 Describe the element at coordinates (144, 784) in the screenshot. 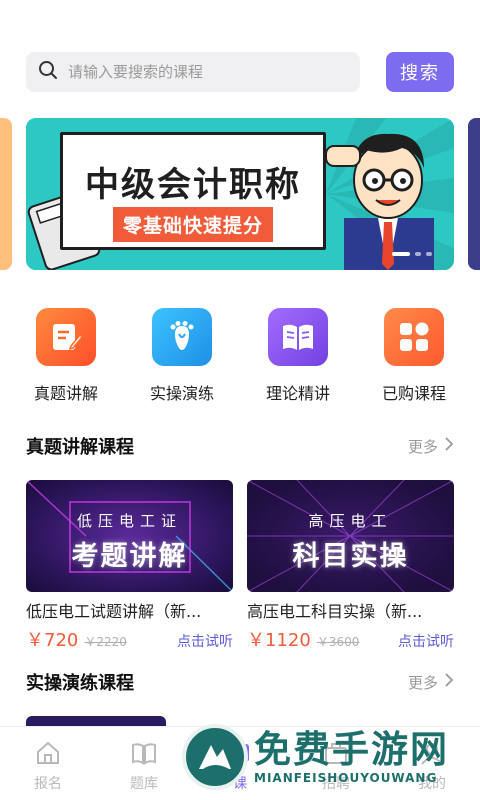

I see `tab-label: 题库` at that location.